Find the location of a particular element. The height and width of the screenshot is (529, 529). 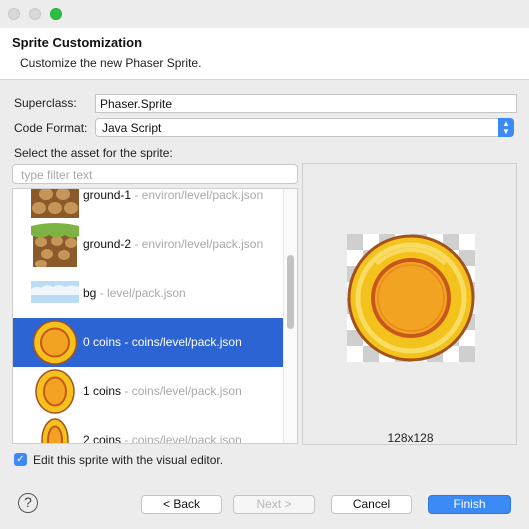

checkmark-icon: ✓ is located at coordinates (20, 459).